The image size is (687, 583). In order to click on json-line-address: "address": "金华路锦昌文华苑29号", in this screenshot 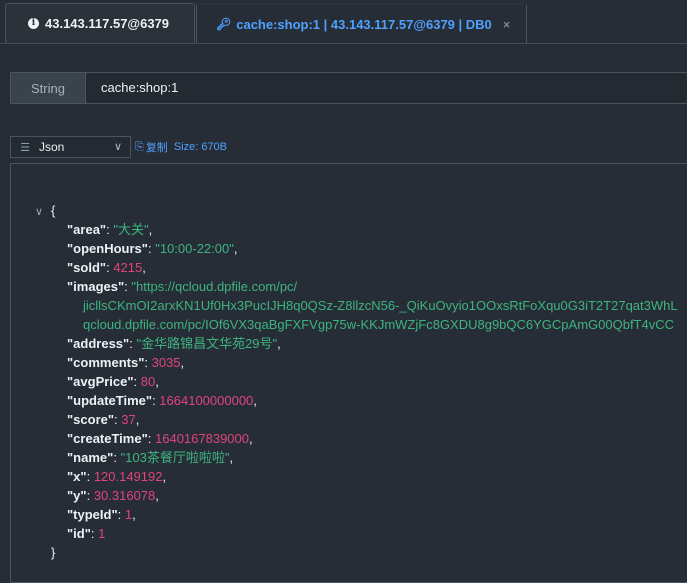, I will do `click(174, 343)`.